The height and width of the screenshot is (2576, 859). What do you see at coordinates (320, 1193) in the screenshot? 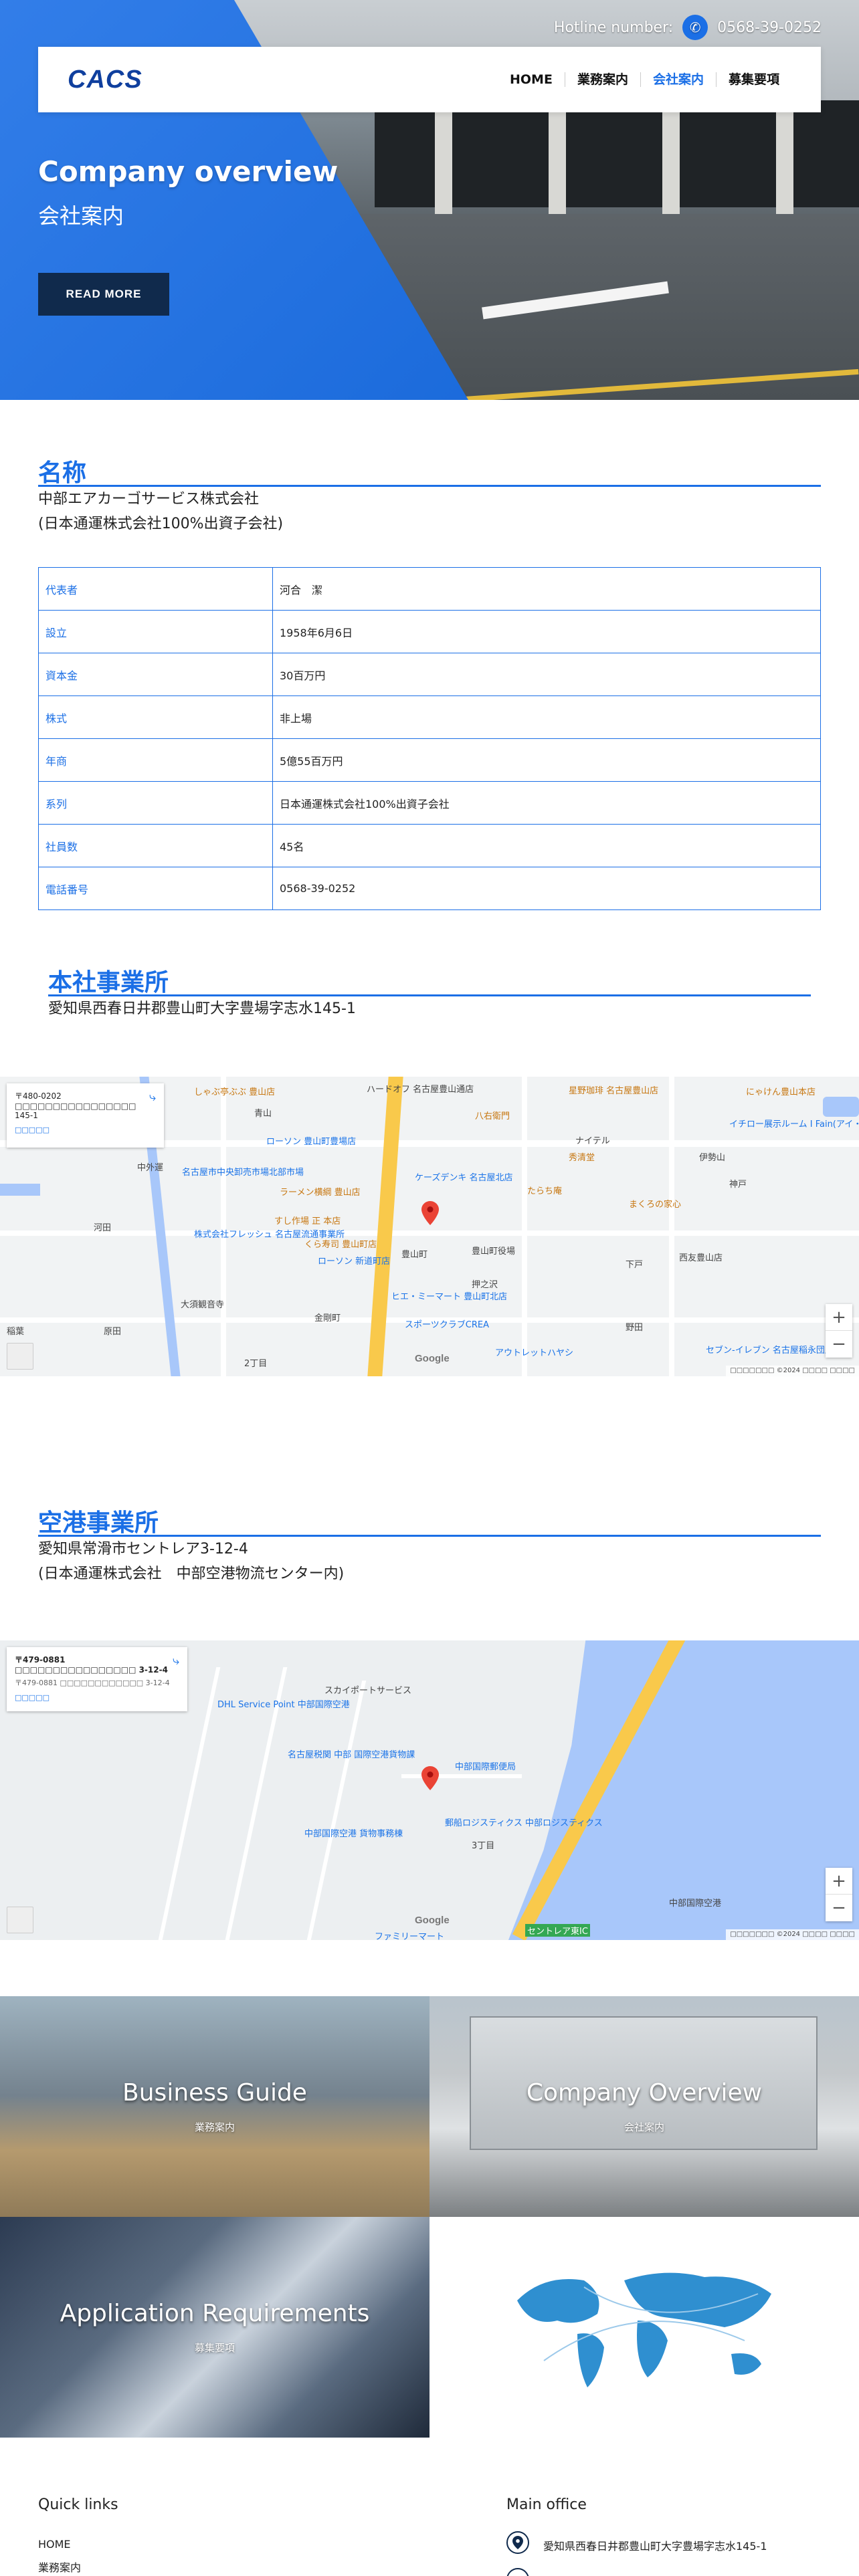
I see `map-place-label: ラーメン横綱 豊山店` at bounding box center [320, 1193].